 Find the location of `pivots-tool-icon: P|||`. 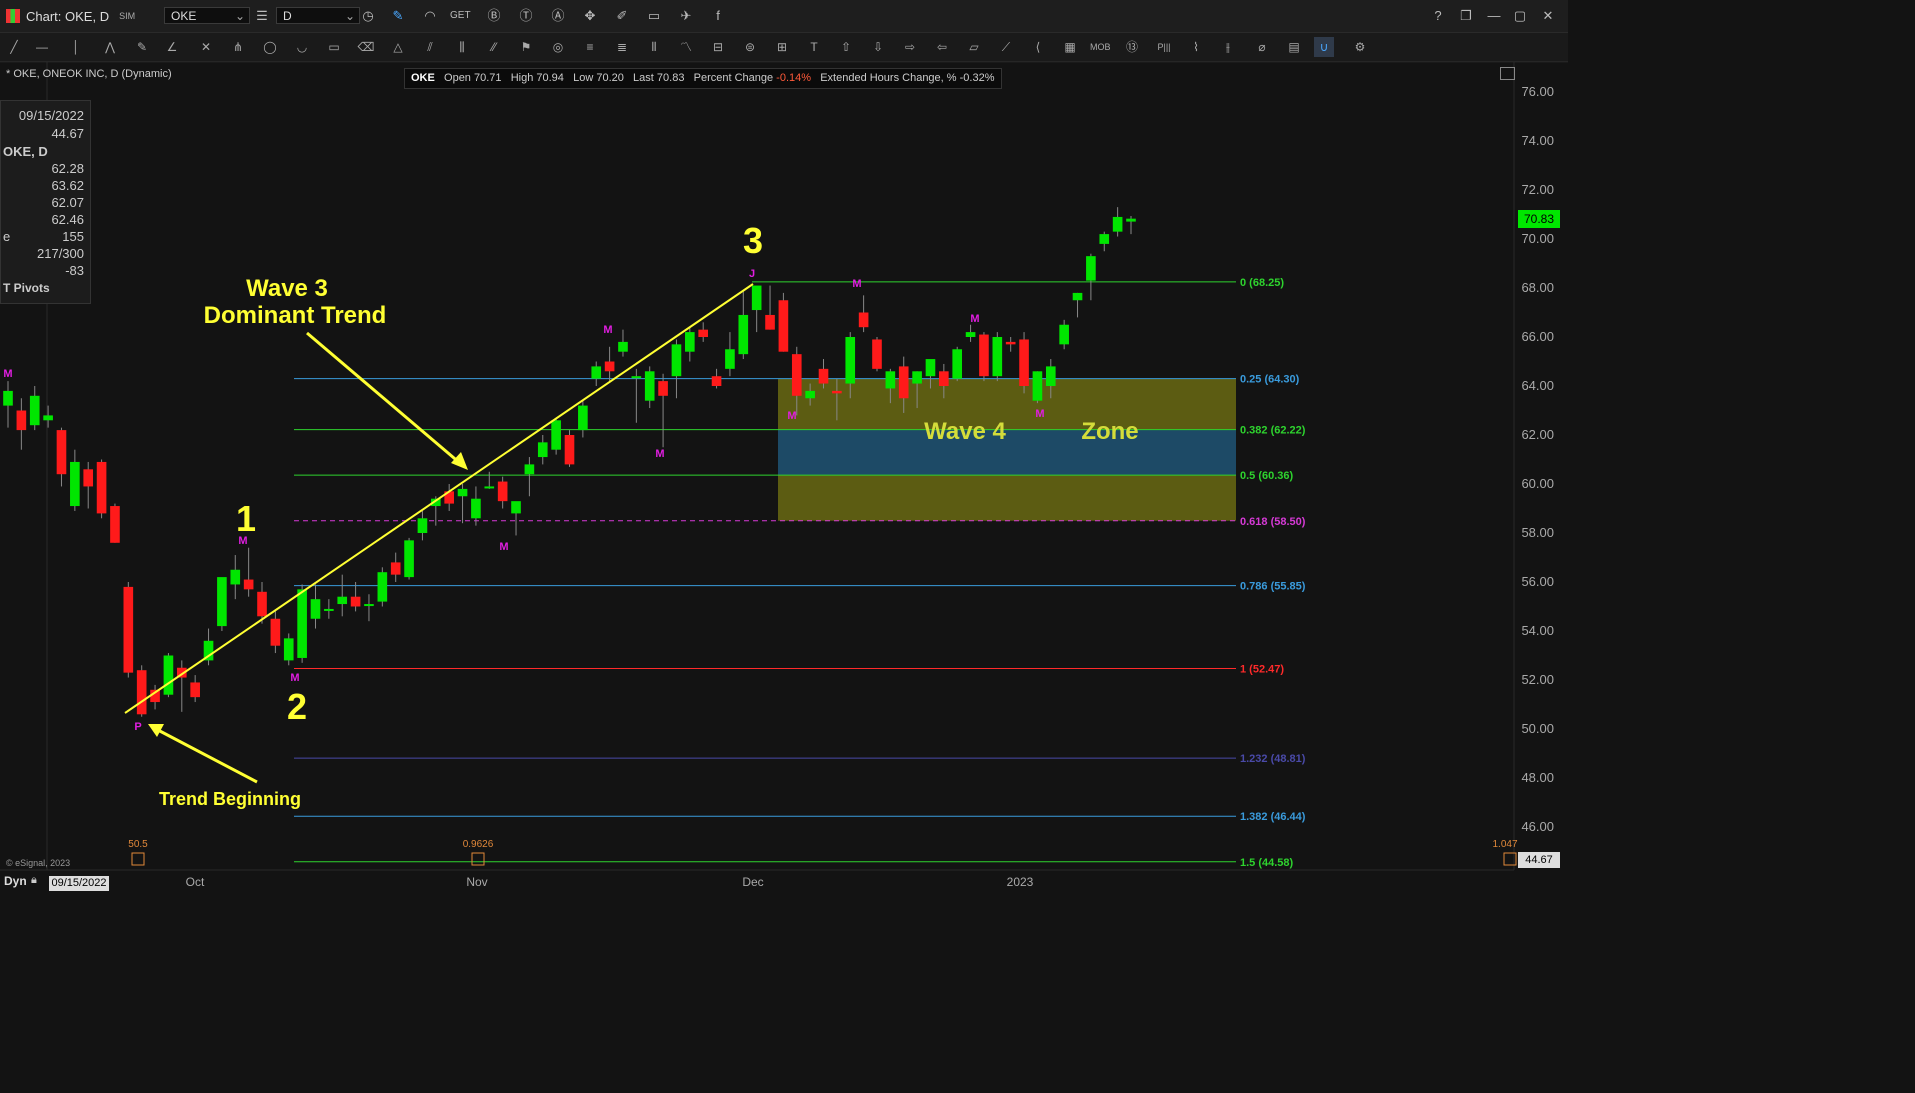

pivots-tool-icon: P||| is located at coordinates (1164, 47).